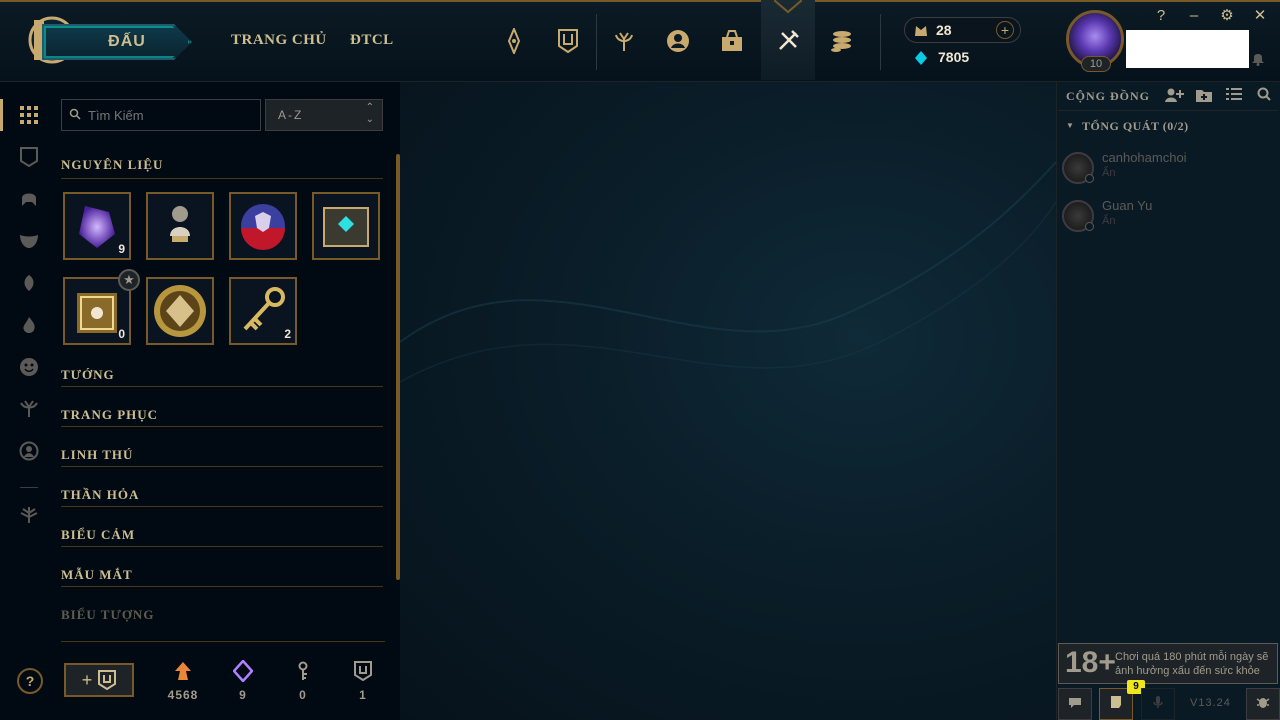  Describe the element at coordinates (109, 415) in the screenshot. I see `section-skins: TRANG PHỤC` at that location.